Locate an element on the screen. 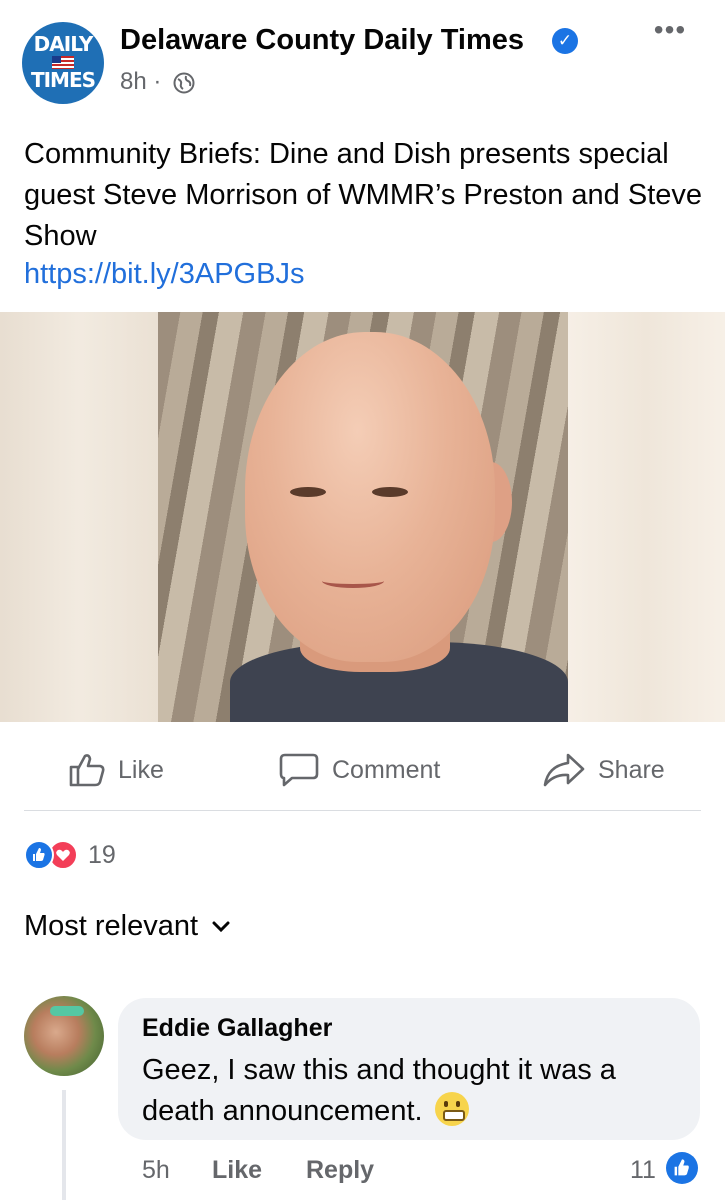 The height and width of the screenshot is (1200, 725). post-action-bar: Like Comment Share is located at coordinates (362, 770).